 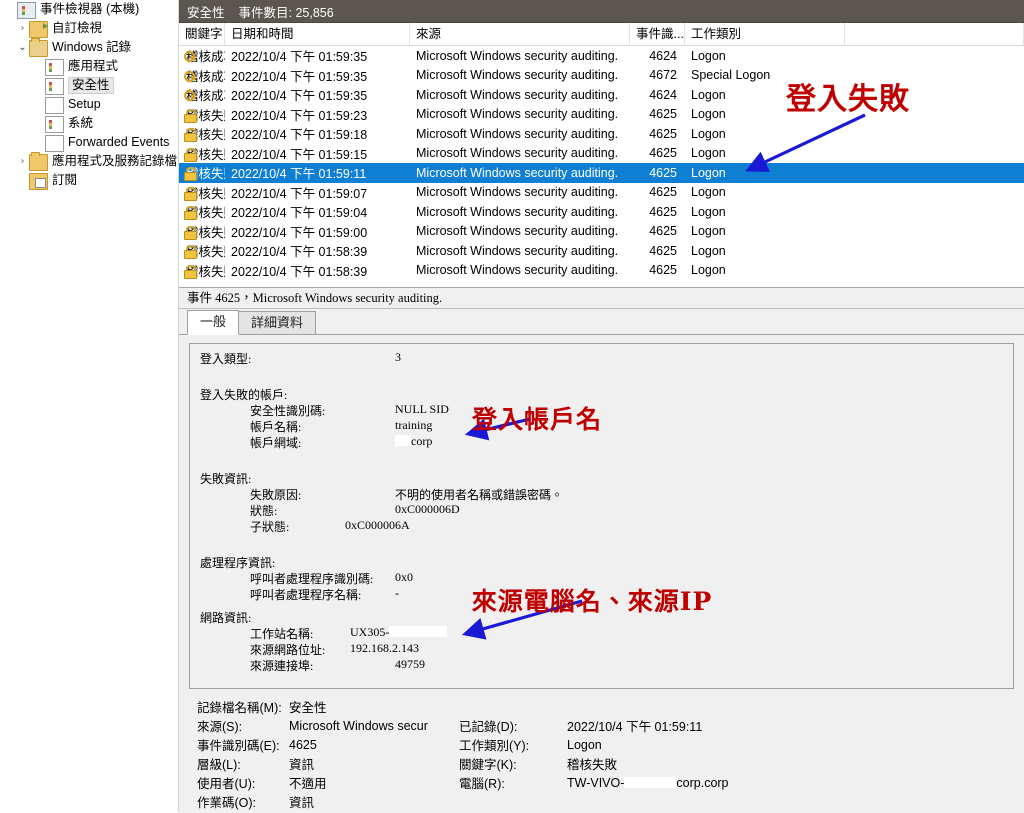 What do you see at coordinates (92, 47) in the screenshot?
I see `tree-item-label: Windows 記錄` at bounding box center [92, 47].